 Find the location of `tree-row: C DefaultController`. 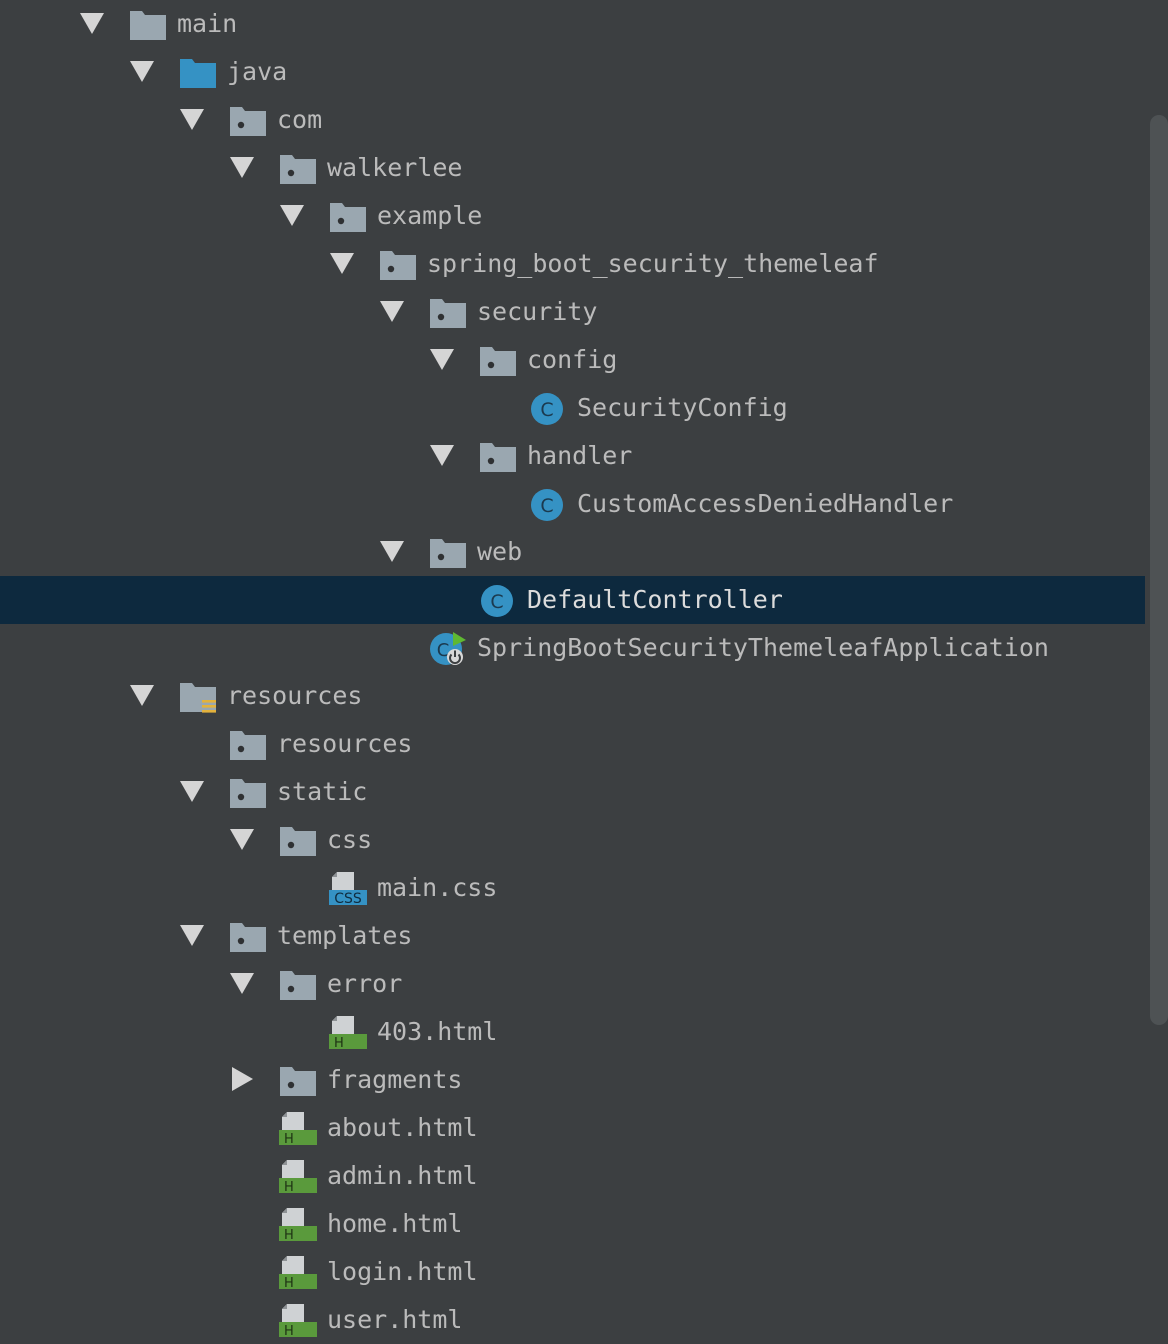

tree-row: C DefaultController is located at coordinates (572, 600).